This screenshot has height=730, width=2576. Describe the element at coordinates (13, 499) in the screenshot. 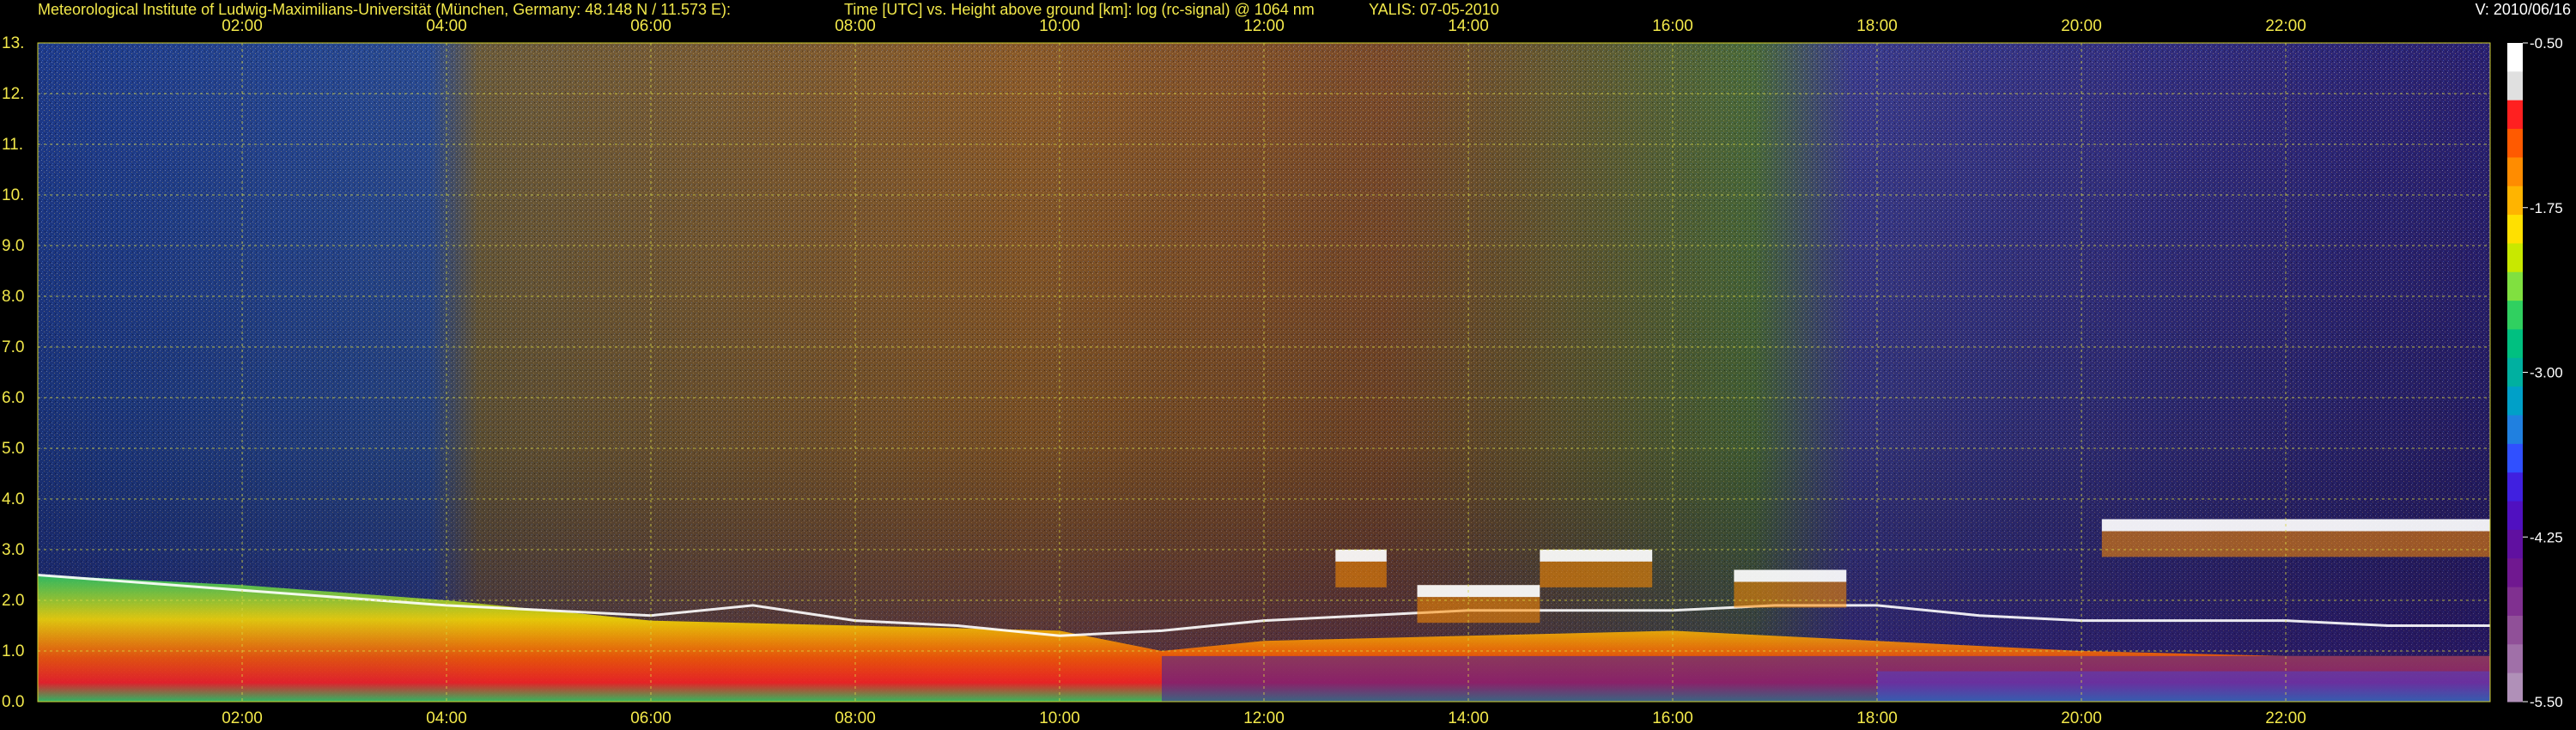

I see `y-tick-label: 4.0` at that location.